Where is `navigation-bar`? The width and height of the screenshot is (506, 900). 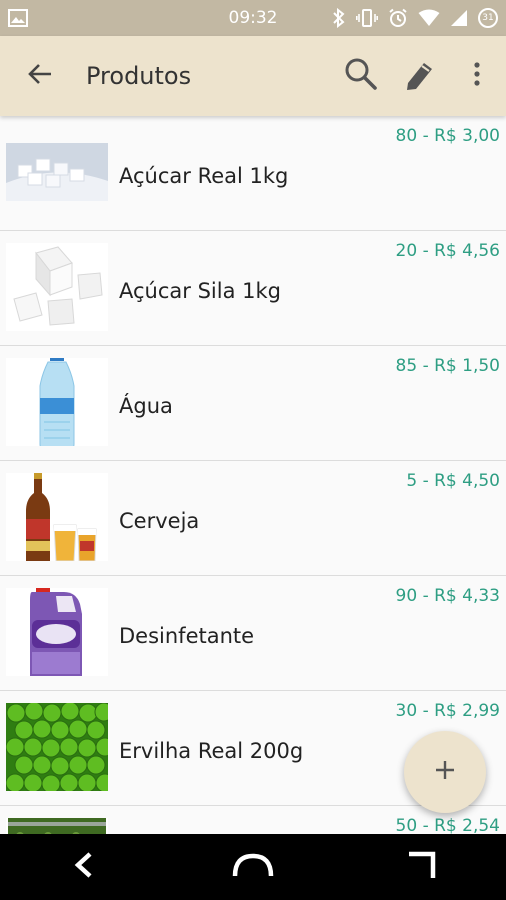
navigation-bar is located at coordinates (253, 867).